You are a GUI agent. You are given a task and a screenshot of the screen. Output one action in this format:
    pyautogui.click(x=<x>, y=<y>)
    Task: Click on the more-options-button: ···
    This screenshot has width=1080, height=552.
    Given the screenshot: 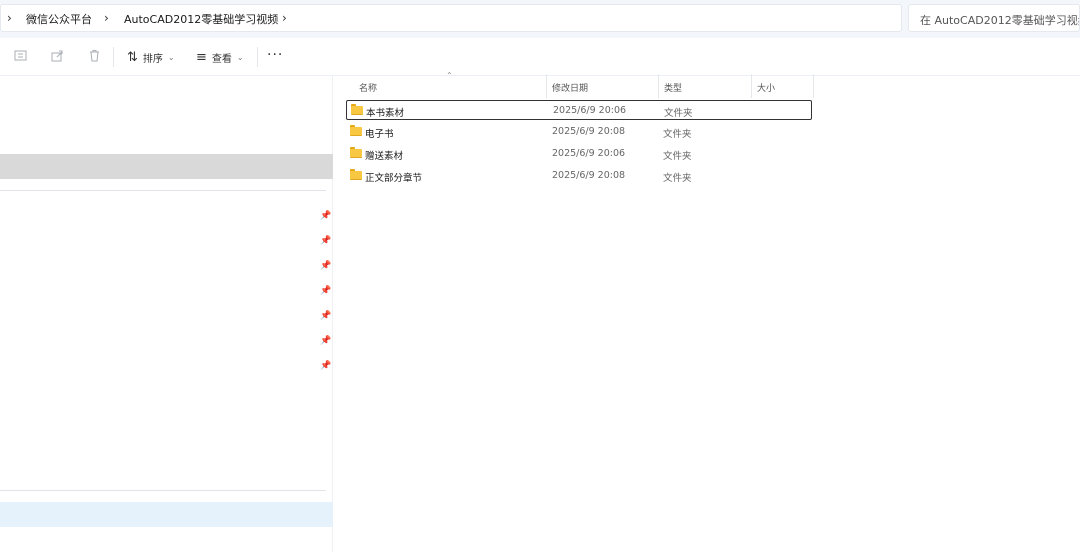 What is the action you would take?
    pyautogui.click(x=275, y=55)
    